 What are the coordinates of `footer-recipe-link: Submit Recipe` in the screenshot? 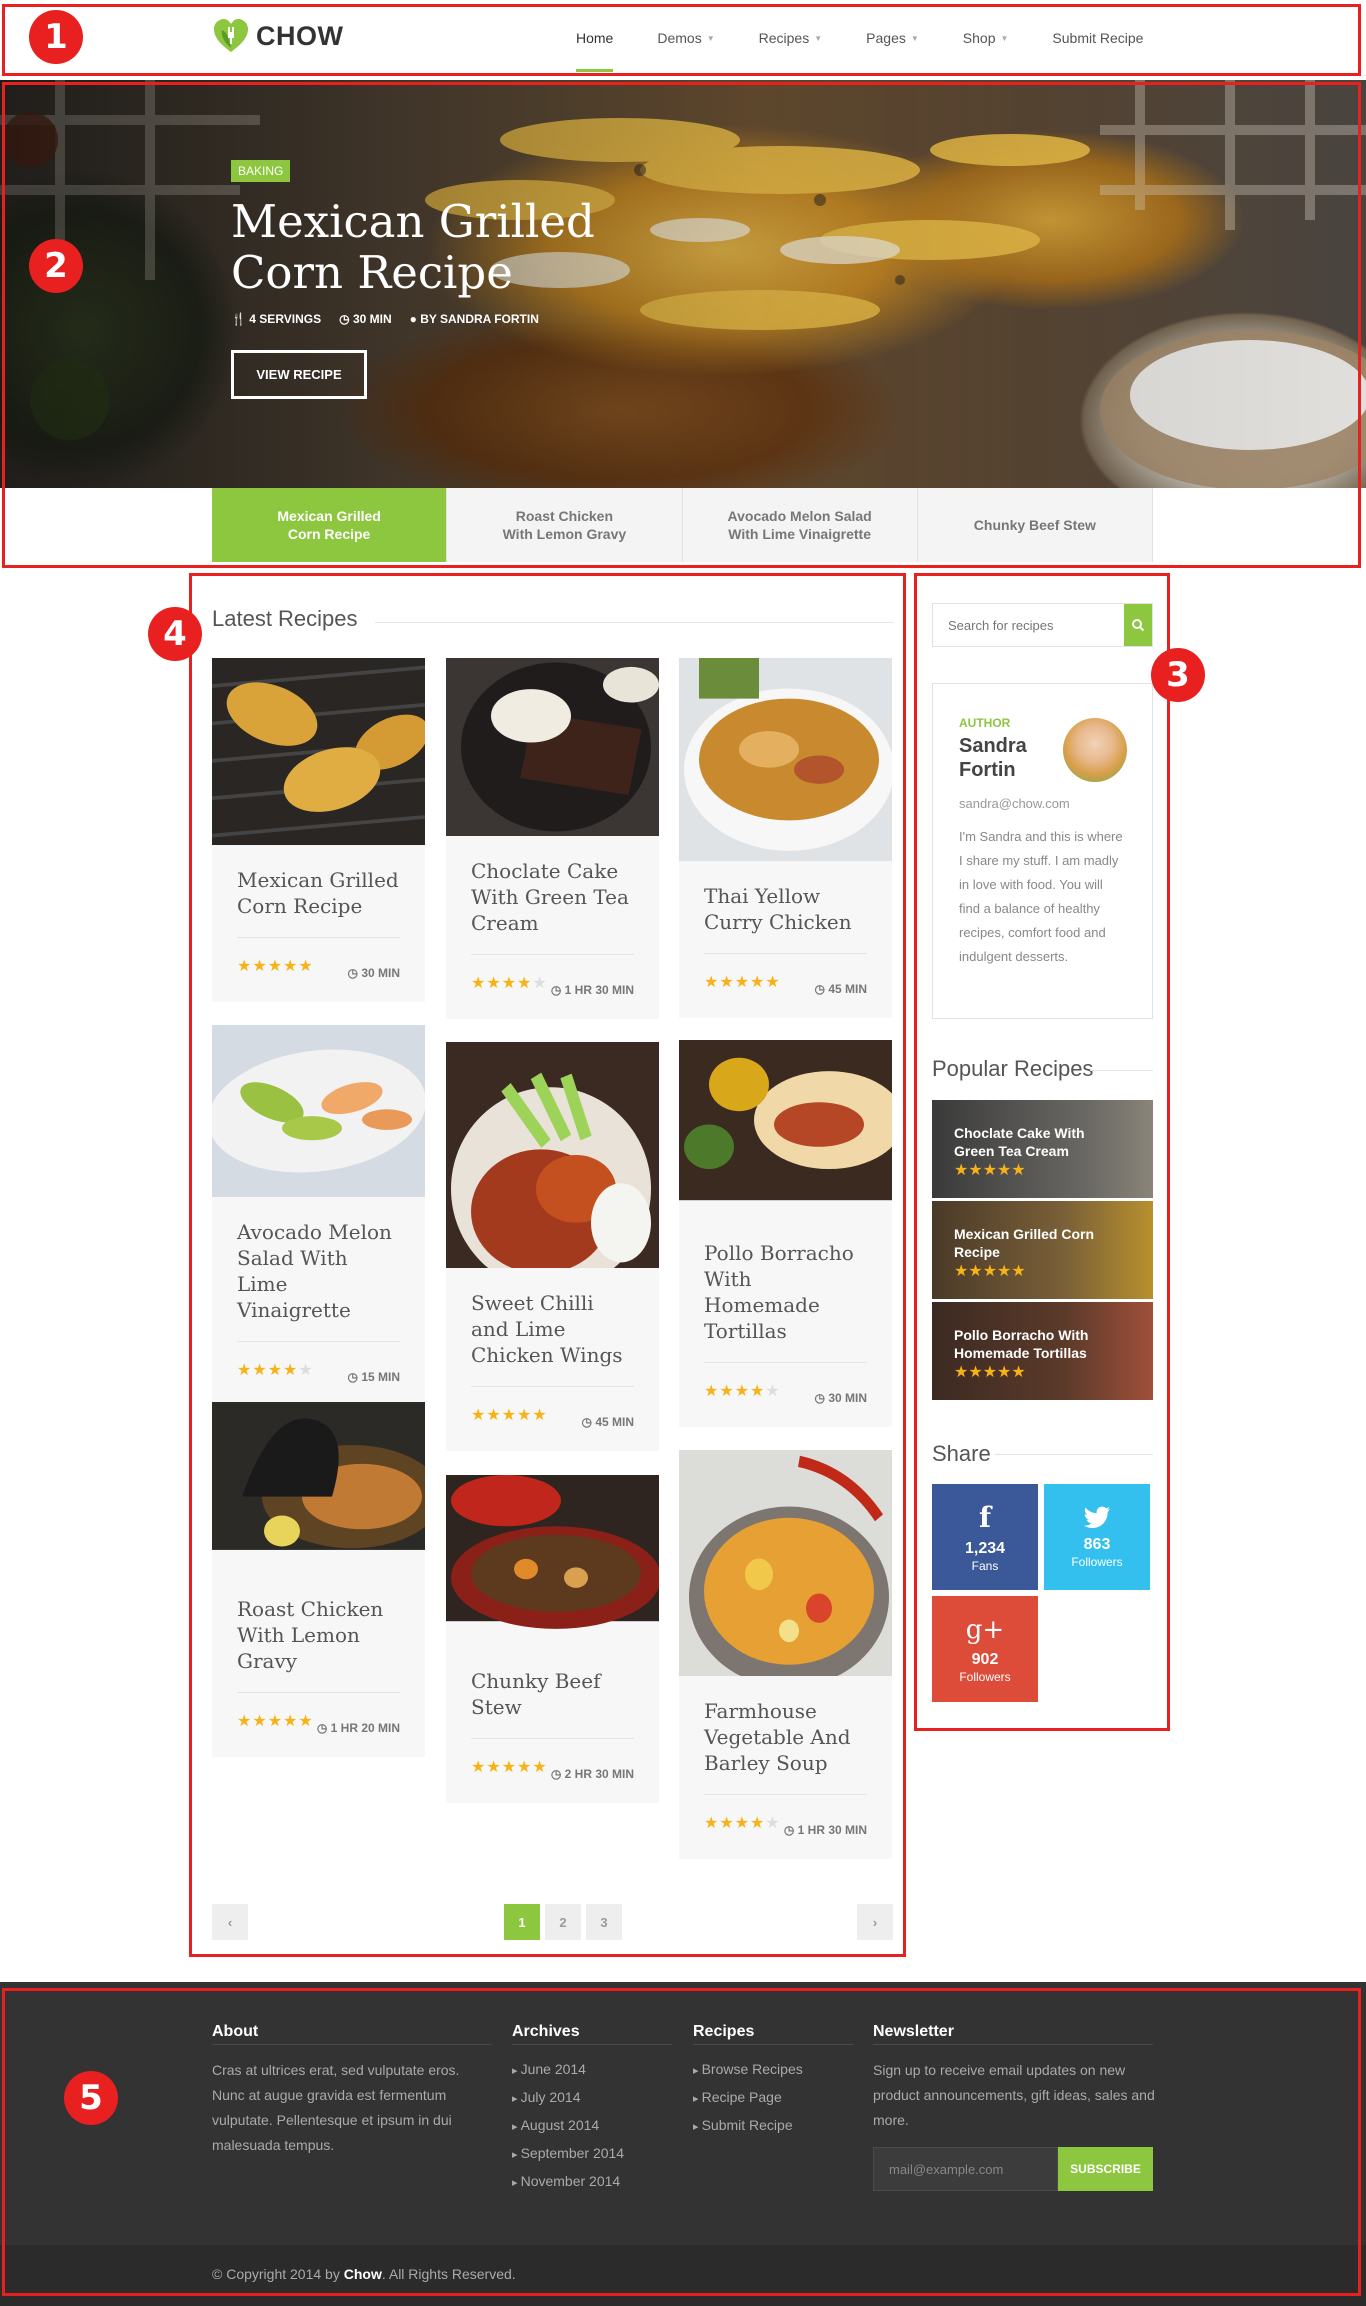 It's located at (748, 2126).